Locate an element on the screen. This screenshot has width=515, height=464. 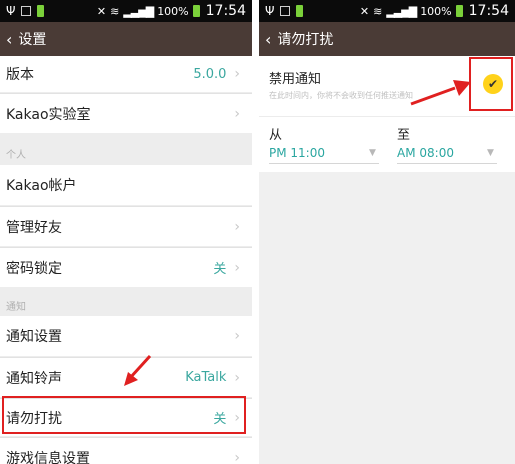
to-time-picker: AM 08:00 is located at coordinates (425, 153).